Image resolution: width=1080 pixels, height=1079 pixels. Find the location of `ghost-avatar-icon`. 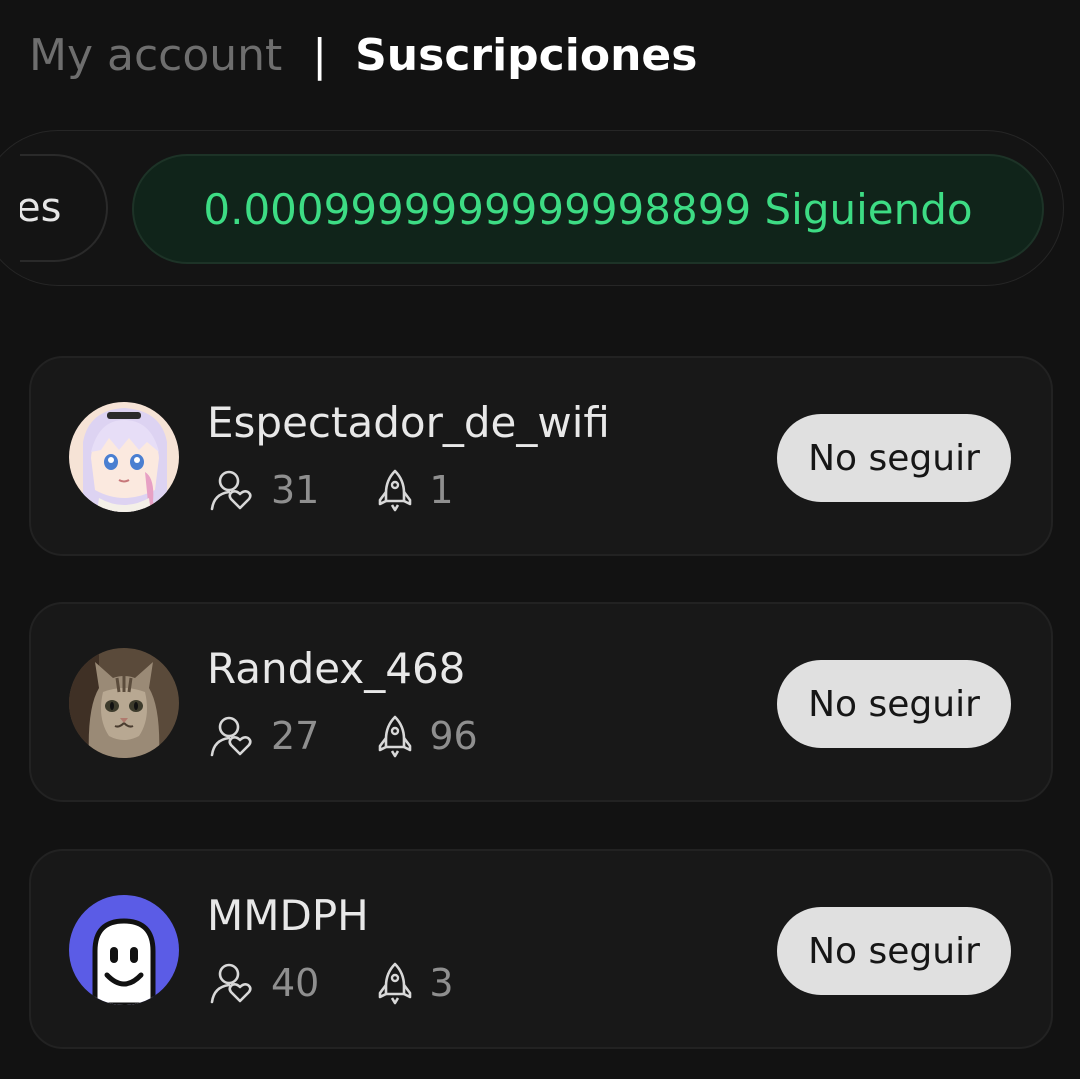

ghost-avatar-icon is located at coordinates (124, 950).